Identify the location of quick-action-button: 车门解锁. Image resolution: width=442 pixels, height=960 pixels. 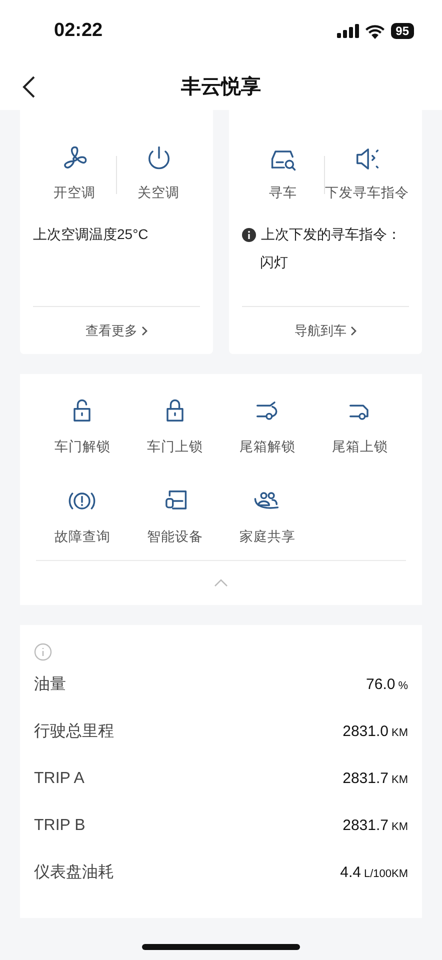
(82, 426).